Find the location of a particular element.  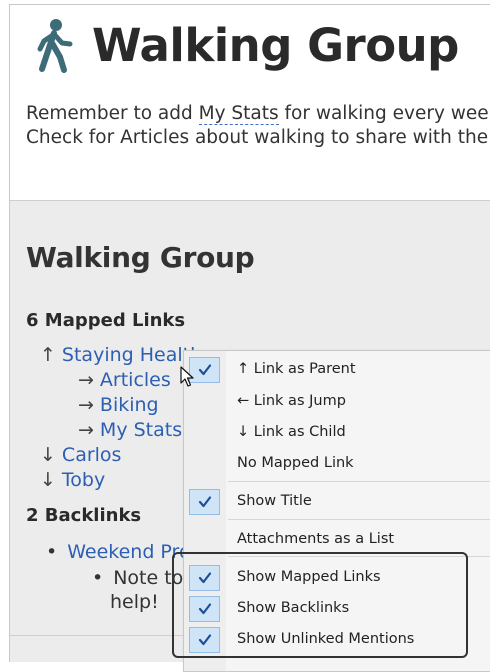

mapped-link-carlos: Carlos is located at coordinates (92, 455).